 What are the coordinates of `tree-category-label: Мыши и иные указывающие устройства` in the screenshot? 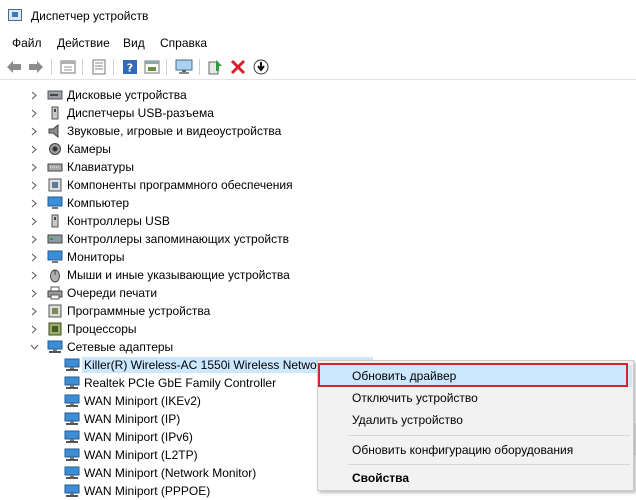 It's located at (178, 275).